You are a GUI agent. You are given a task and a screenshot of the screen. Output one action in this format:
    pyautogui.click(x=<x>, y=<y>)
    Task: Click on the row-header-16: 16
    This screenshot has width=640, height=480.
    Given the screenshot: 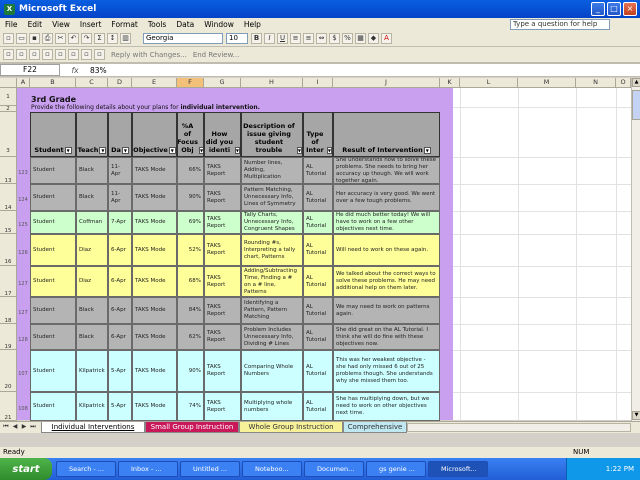 What is the action you would take?
    pyautogui.click(x=8, y=250)
    